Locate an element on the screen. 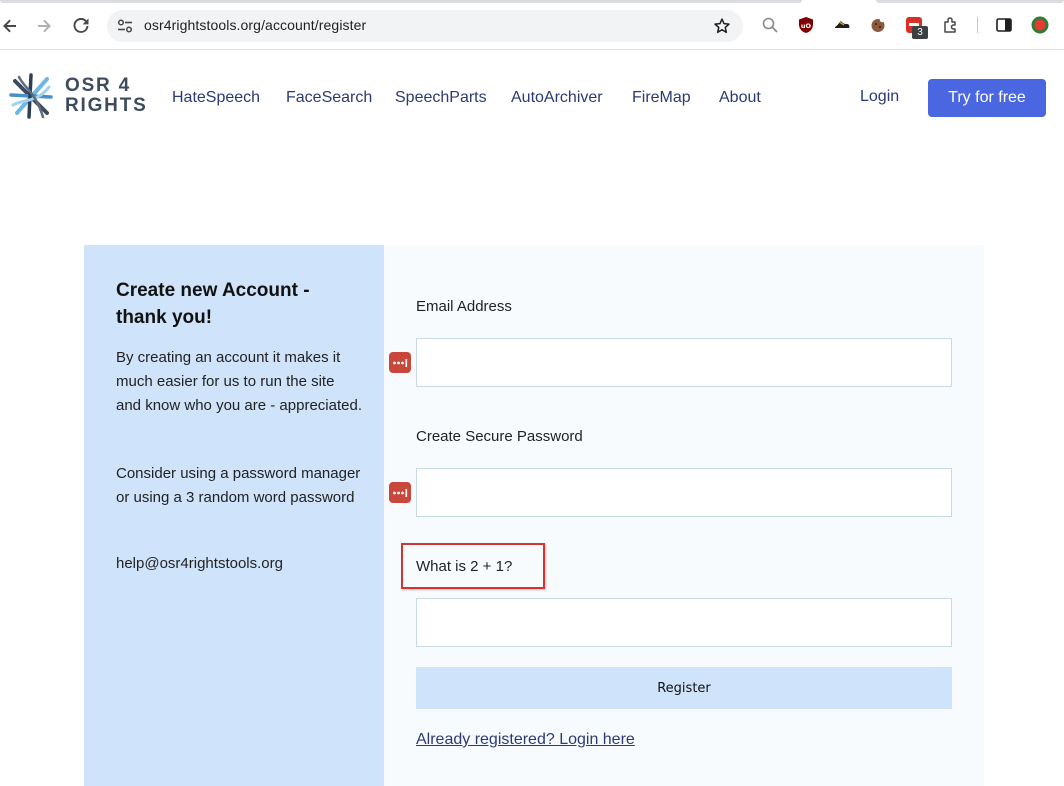 This screenshot has height=786, width=1064. help-email: help@osr4rightstools.org is located at coordinates (199, 563).